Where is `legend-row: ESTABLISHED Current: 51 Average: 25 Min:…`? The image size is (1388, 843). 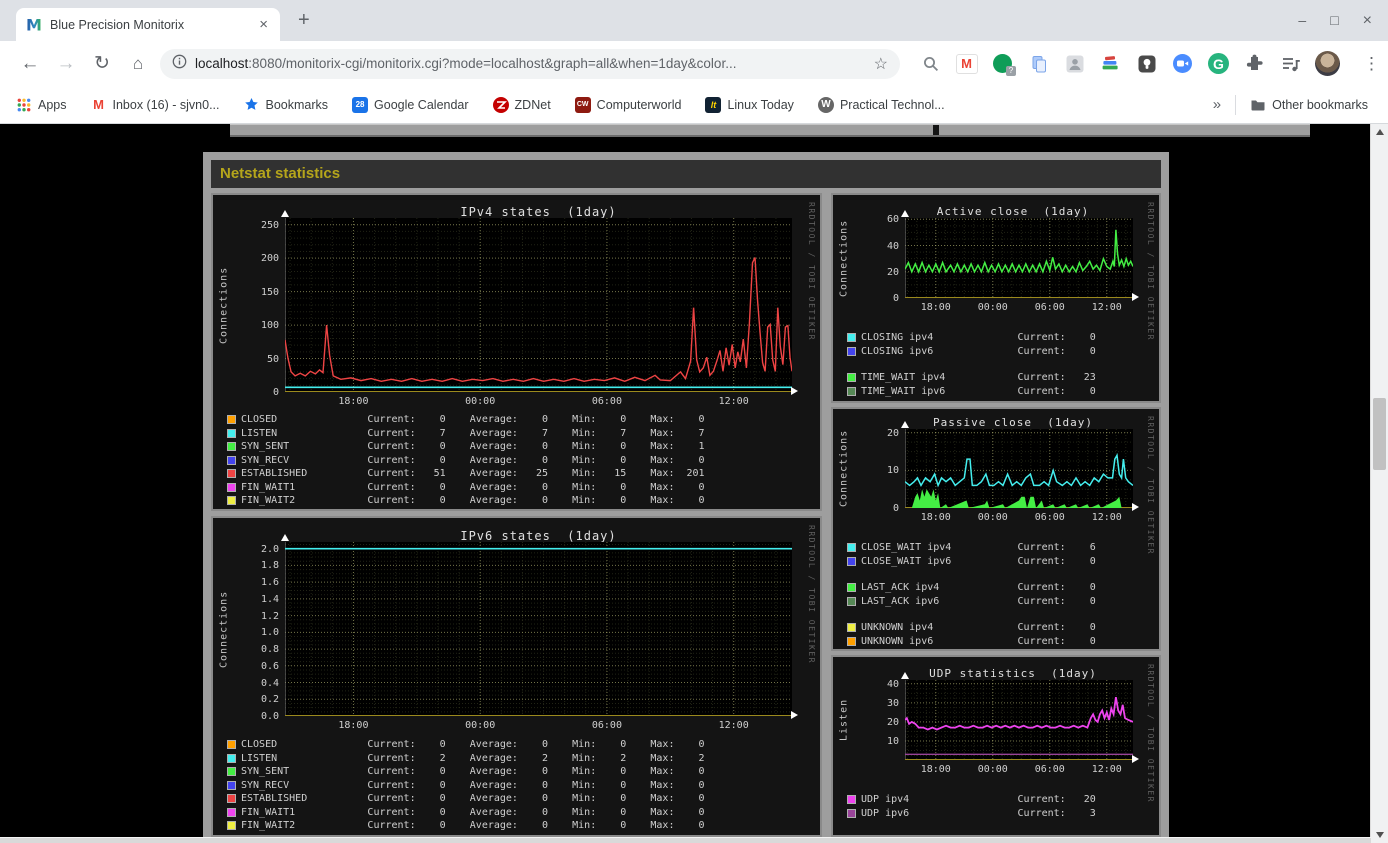 legend-row: ESTABLISHED Current: 51 Average: 25 Min:… is located at coordinates (466, 474).